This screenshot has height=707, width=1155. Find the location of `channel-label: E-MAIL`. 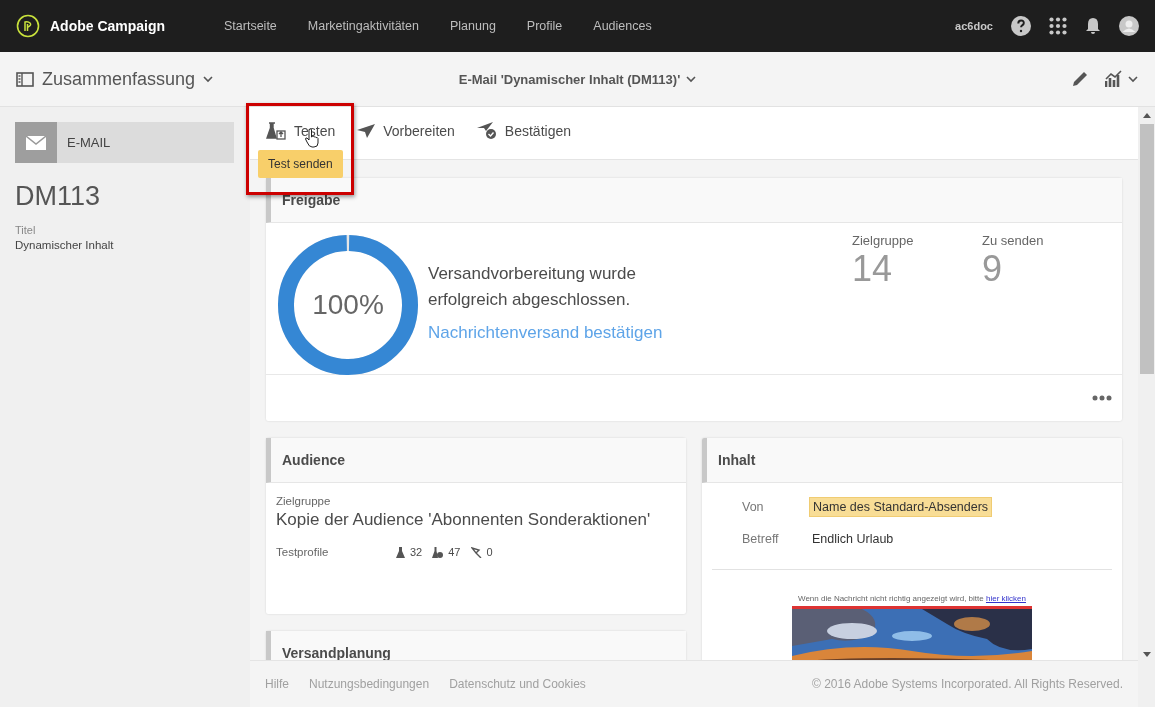

channel-label: E-MAIL is located at coordinates (89, 142).